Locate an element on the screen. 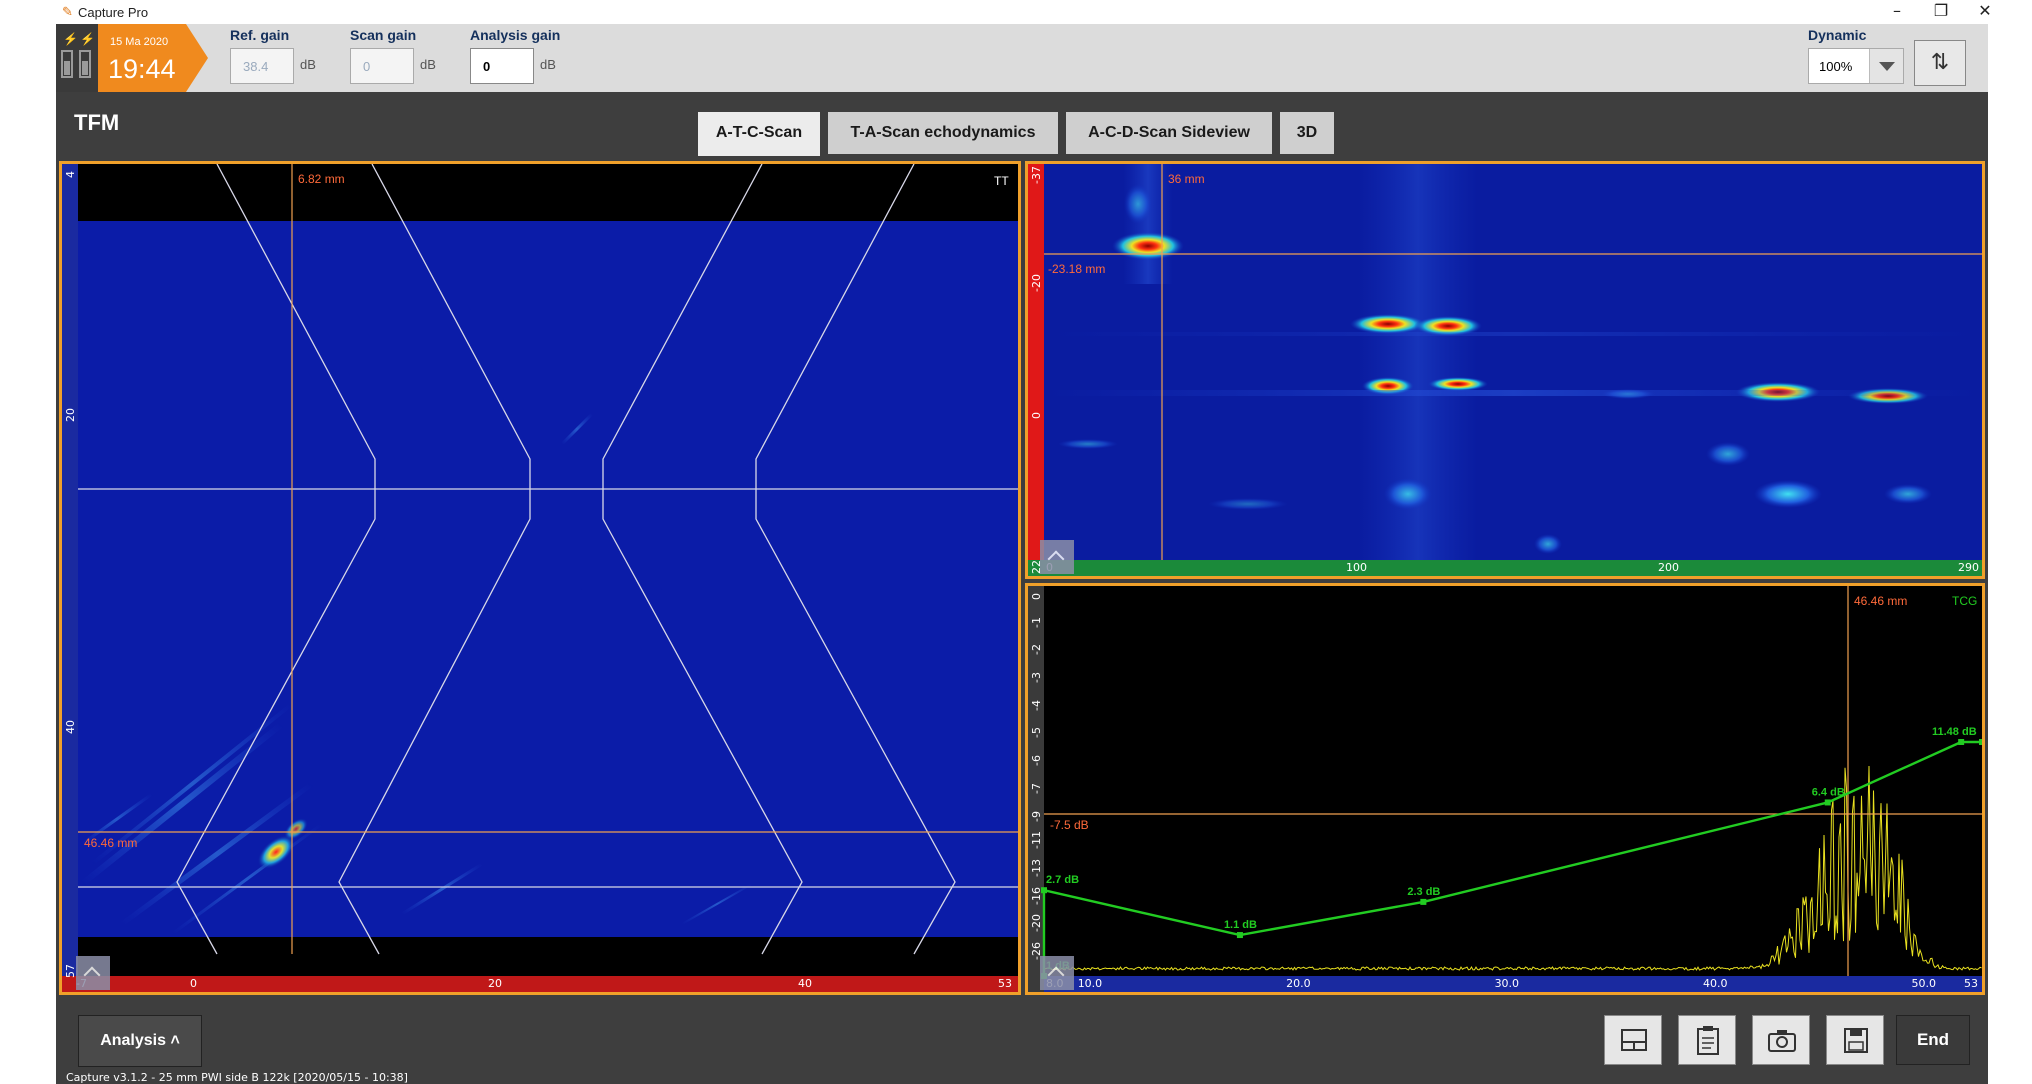 This screenshot has width=2032, height=1084. tab-3d: 3D is located at coordinates (1307, 133).